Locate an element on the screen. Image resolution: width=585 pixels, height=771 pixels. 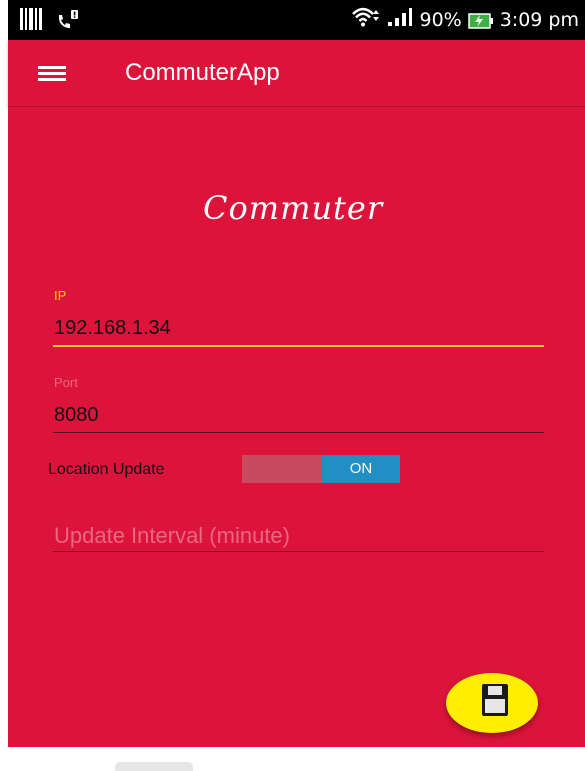
bottom-handle is located at coordinates (154, 766).